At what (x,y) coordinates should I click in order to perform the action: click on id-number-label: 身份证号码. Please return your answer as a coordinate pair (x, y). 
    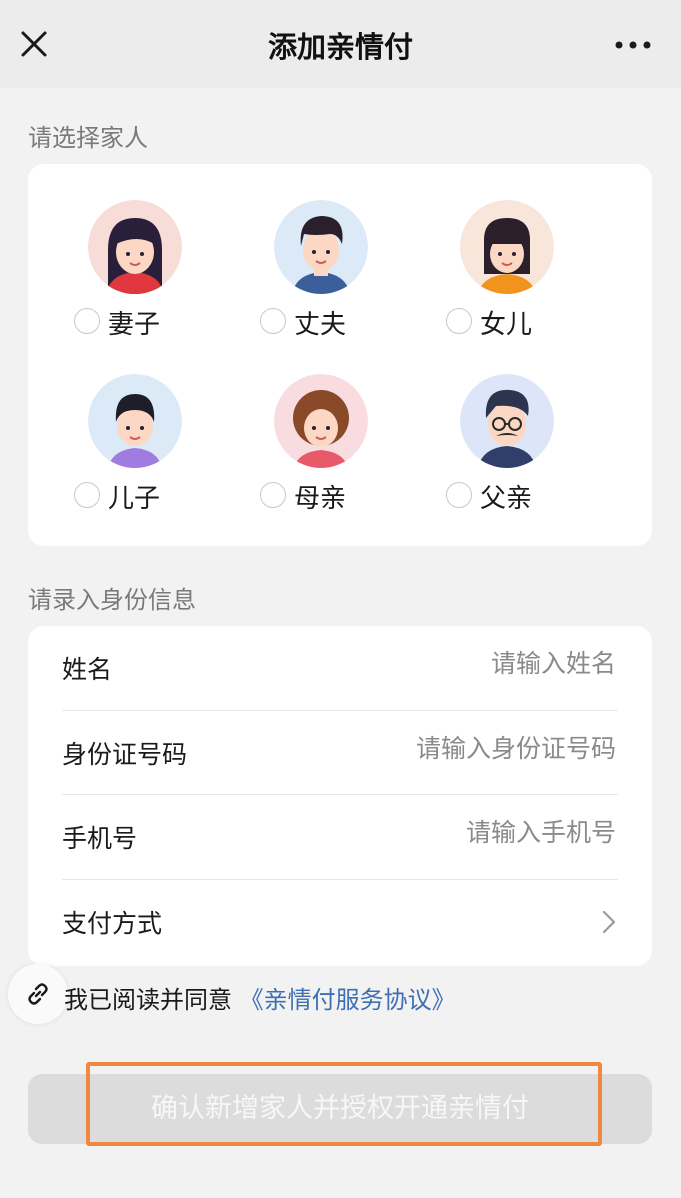
    Looking at the image, I should click on (125, 754).